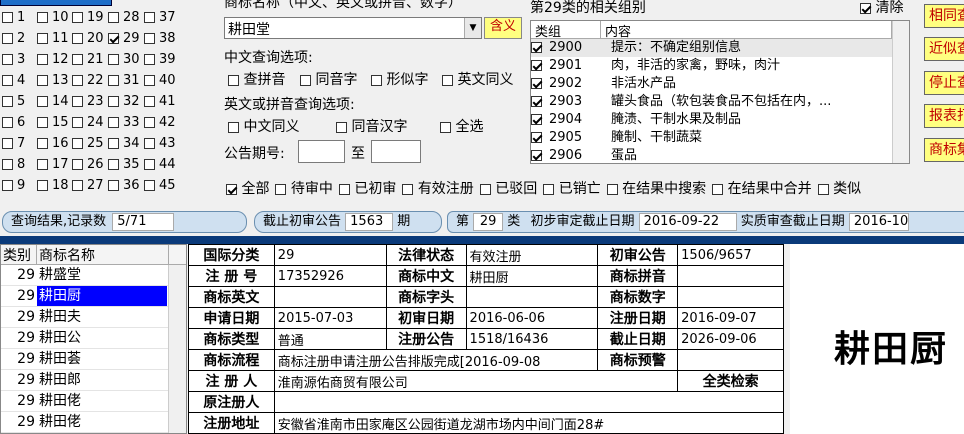 The width and height of the screenshot is (964, 434). What do you see at coordinates (247, 189) in the screenshot?
I see `filter-0: 全部` at bounding box center [247, 189].